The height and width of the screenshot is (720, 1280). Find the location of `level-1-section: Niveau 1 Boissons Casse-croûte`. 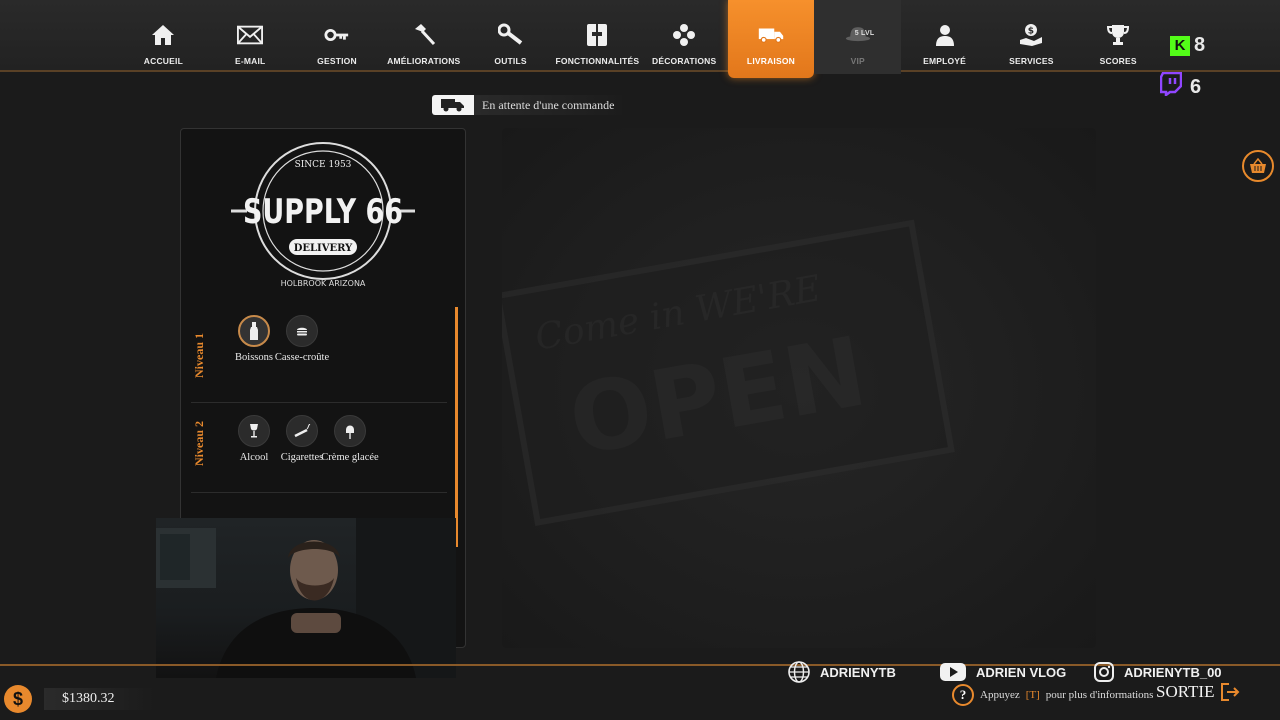

level-1-section: Niveau 1 Boissons Casse-croûte is located at coordinates (319, 359).